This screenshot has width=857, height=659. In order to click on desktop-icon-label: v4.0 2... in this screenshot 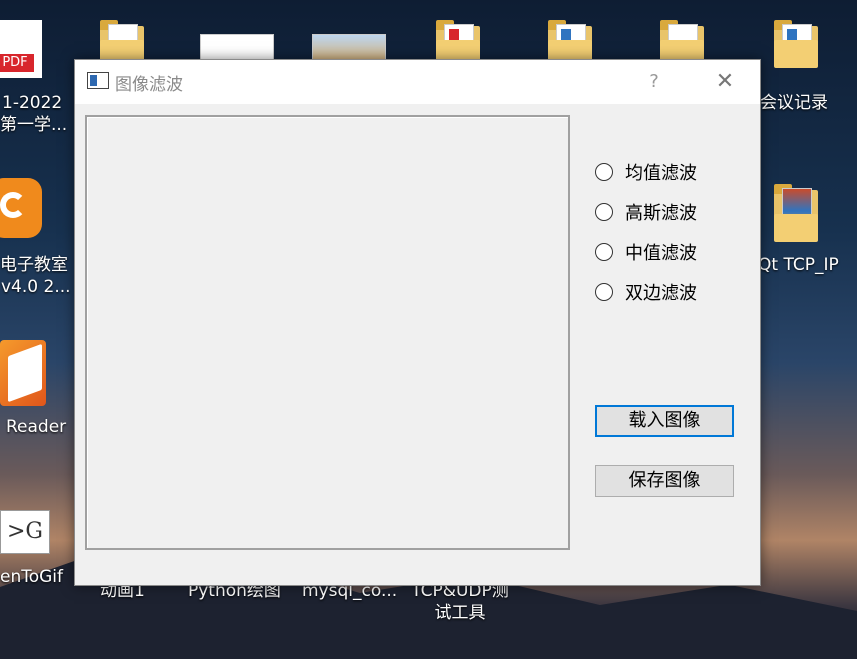, I will do `click(36, 287)`.